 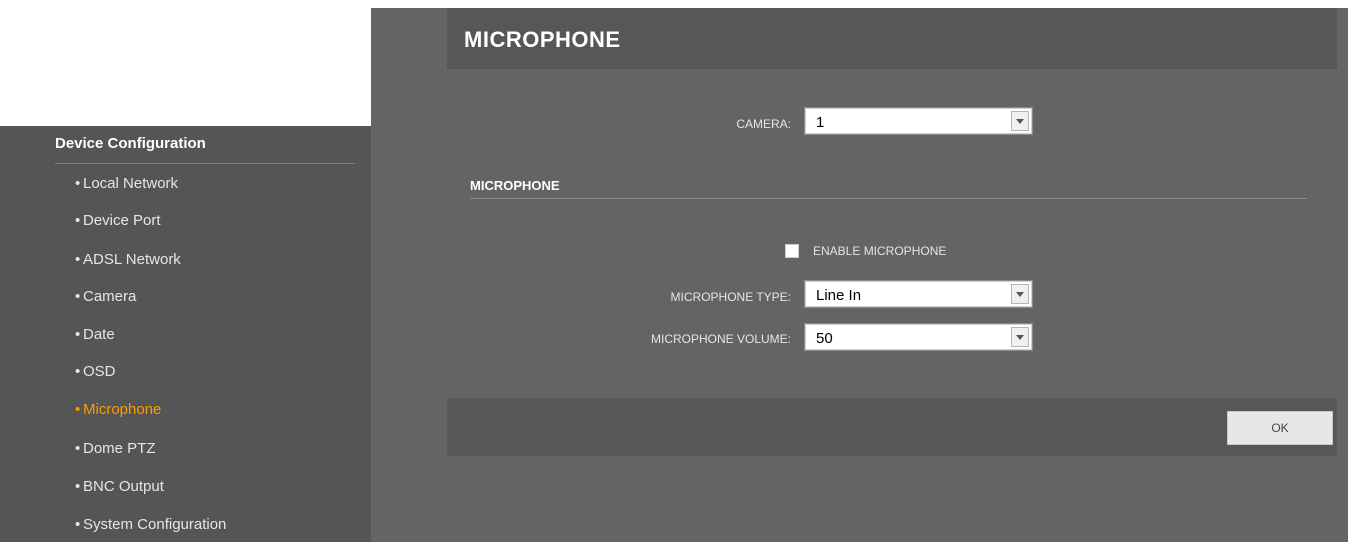 I want to click on microphone-volume-select: 50, so click(x=918, y=337).